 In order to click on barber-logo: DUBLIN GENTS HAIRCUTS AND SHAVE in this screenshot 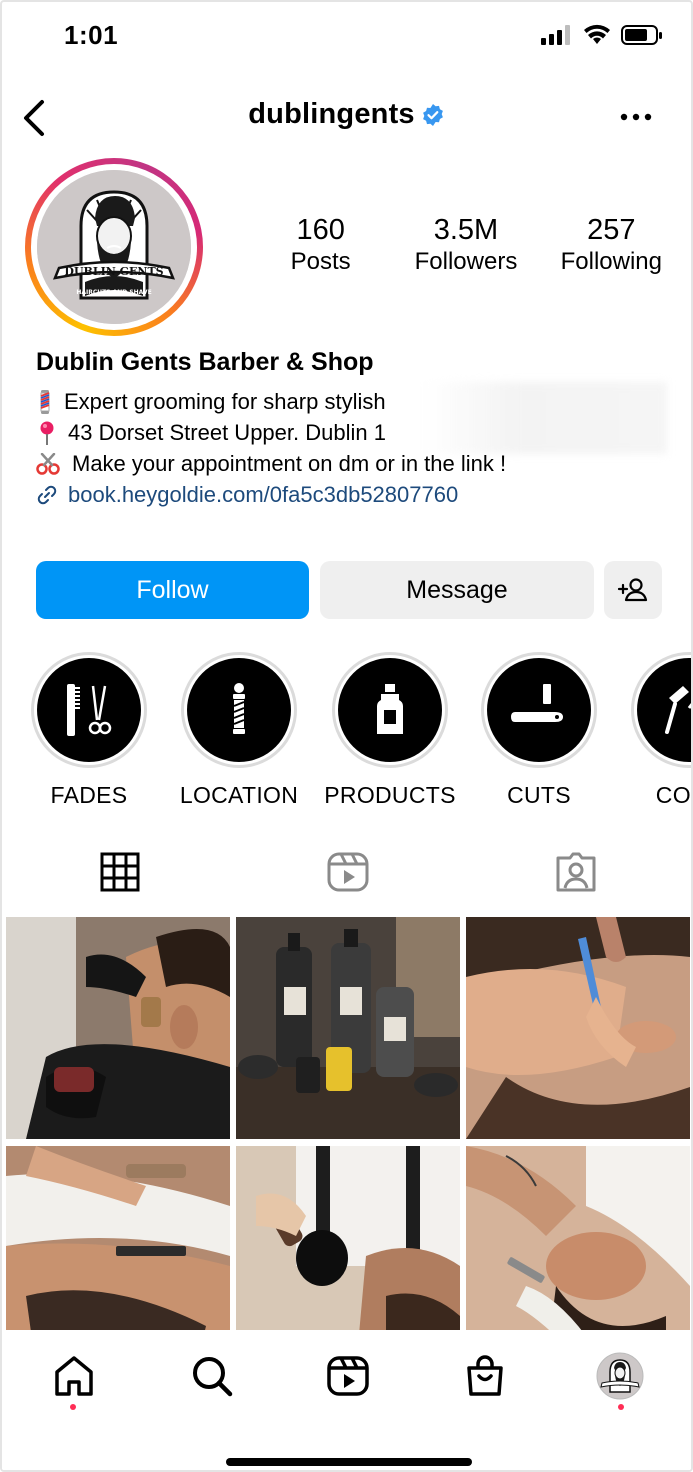, I will do `click(114, 247)`.